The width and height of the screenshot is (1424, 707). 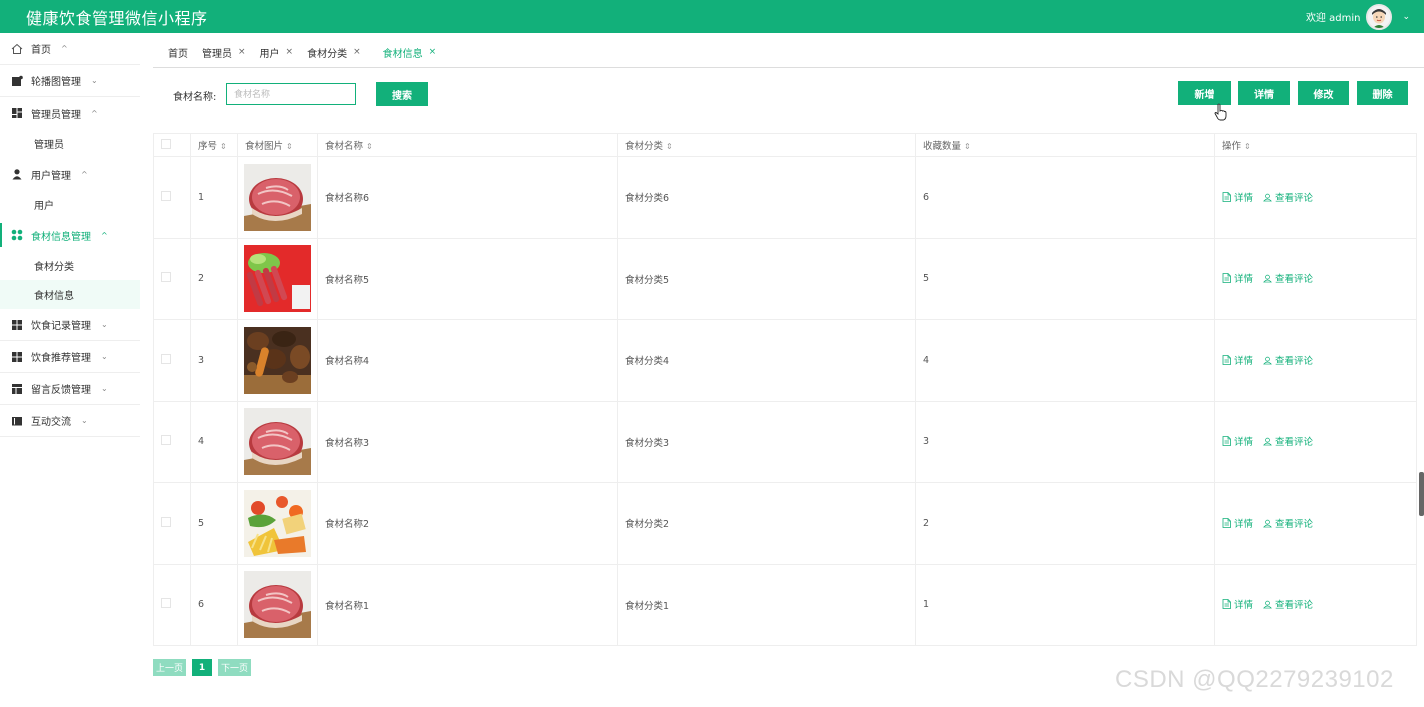 I want to click on table-row: 4 食材名称3 食材分类3 3 详情 查看评论, so click(x=785, y=441).